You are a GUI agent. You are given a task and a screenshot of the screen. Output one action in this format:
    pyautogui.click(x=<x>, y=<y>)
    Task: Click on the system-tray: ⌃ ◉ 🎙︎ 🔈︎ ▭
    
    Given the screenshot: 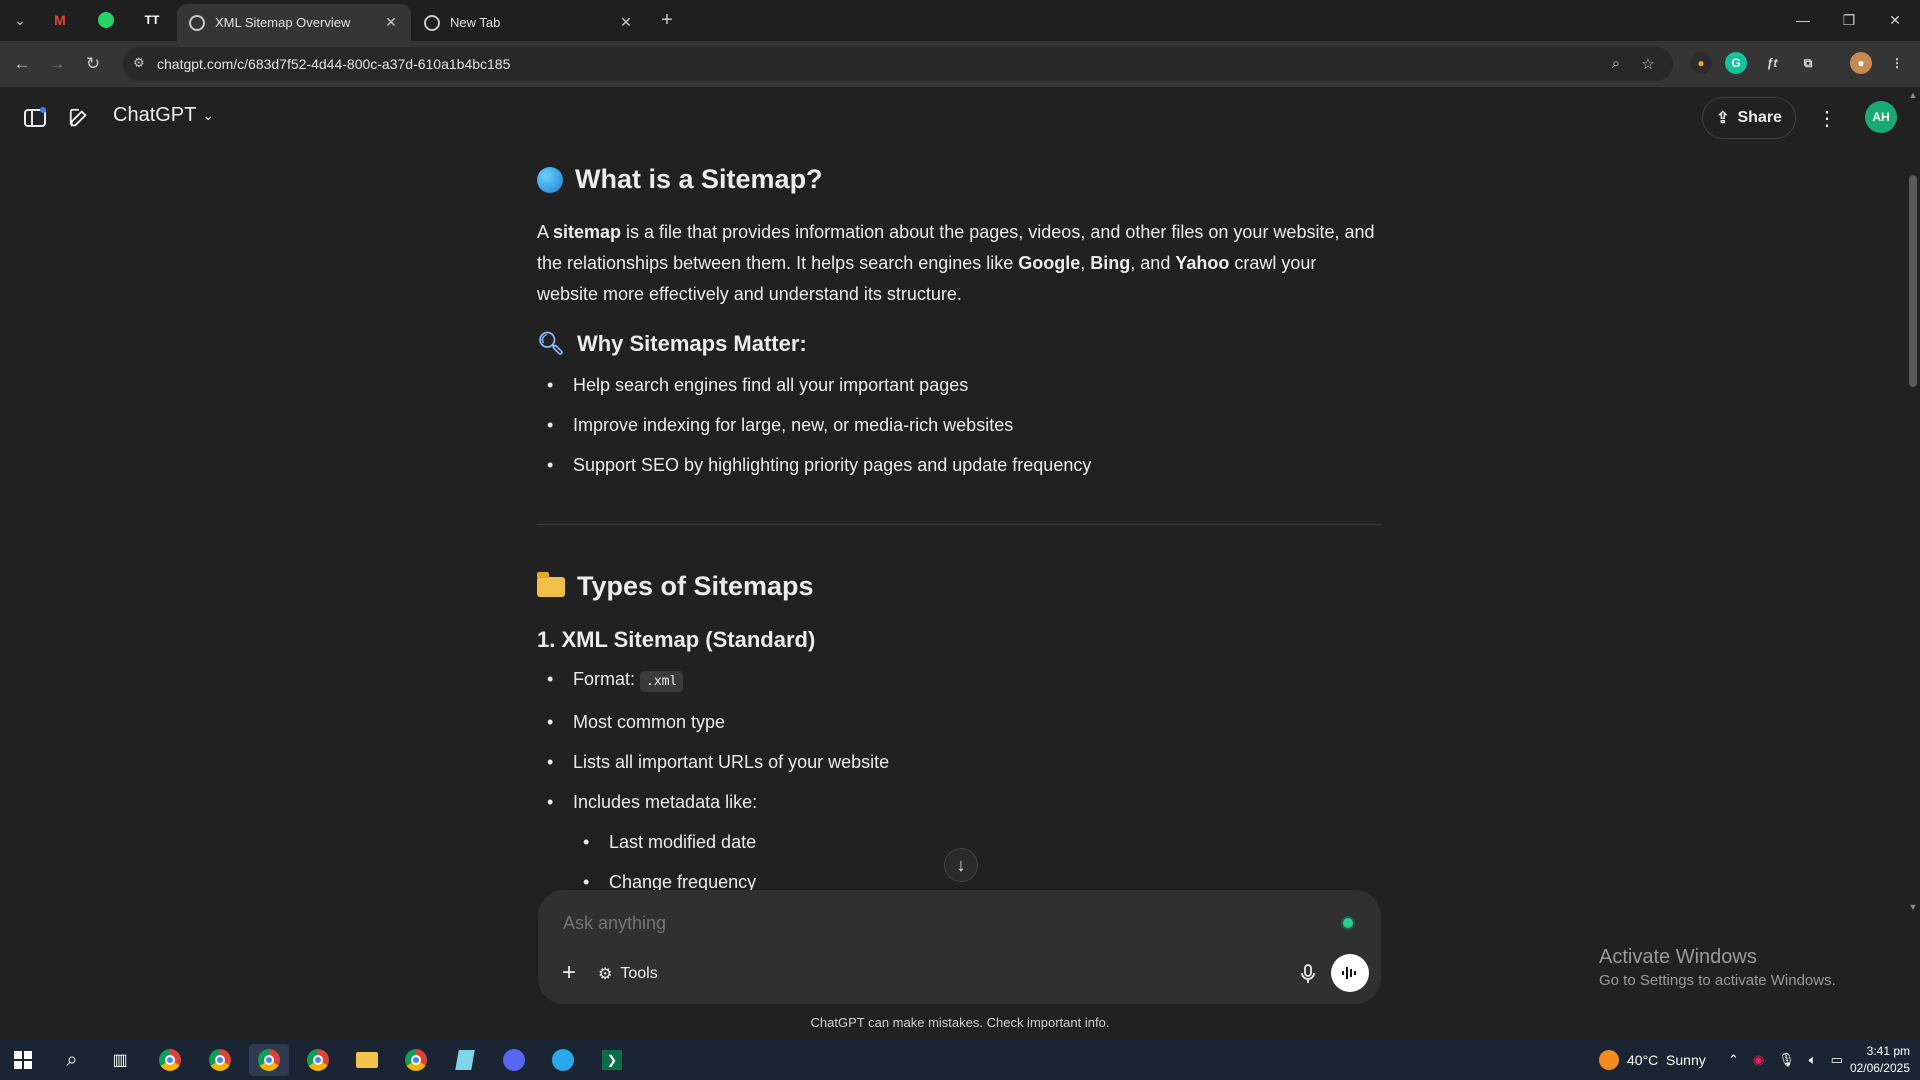 What is the action you would take?
    pyautogui.click(x=1785, y=1060)
    